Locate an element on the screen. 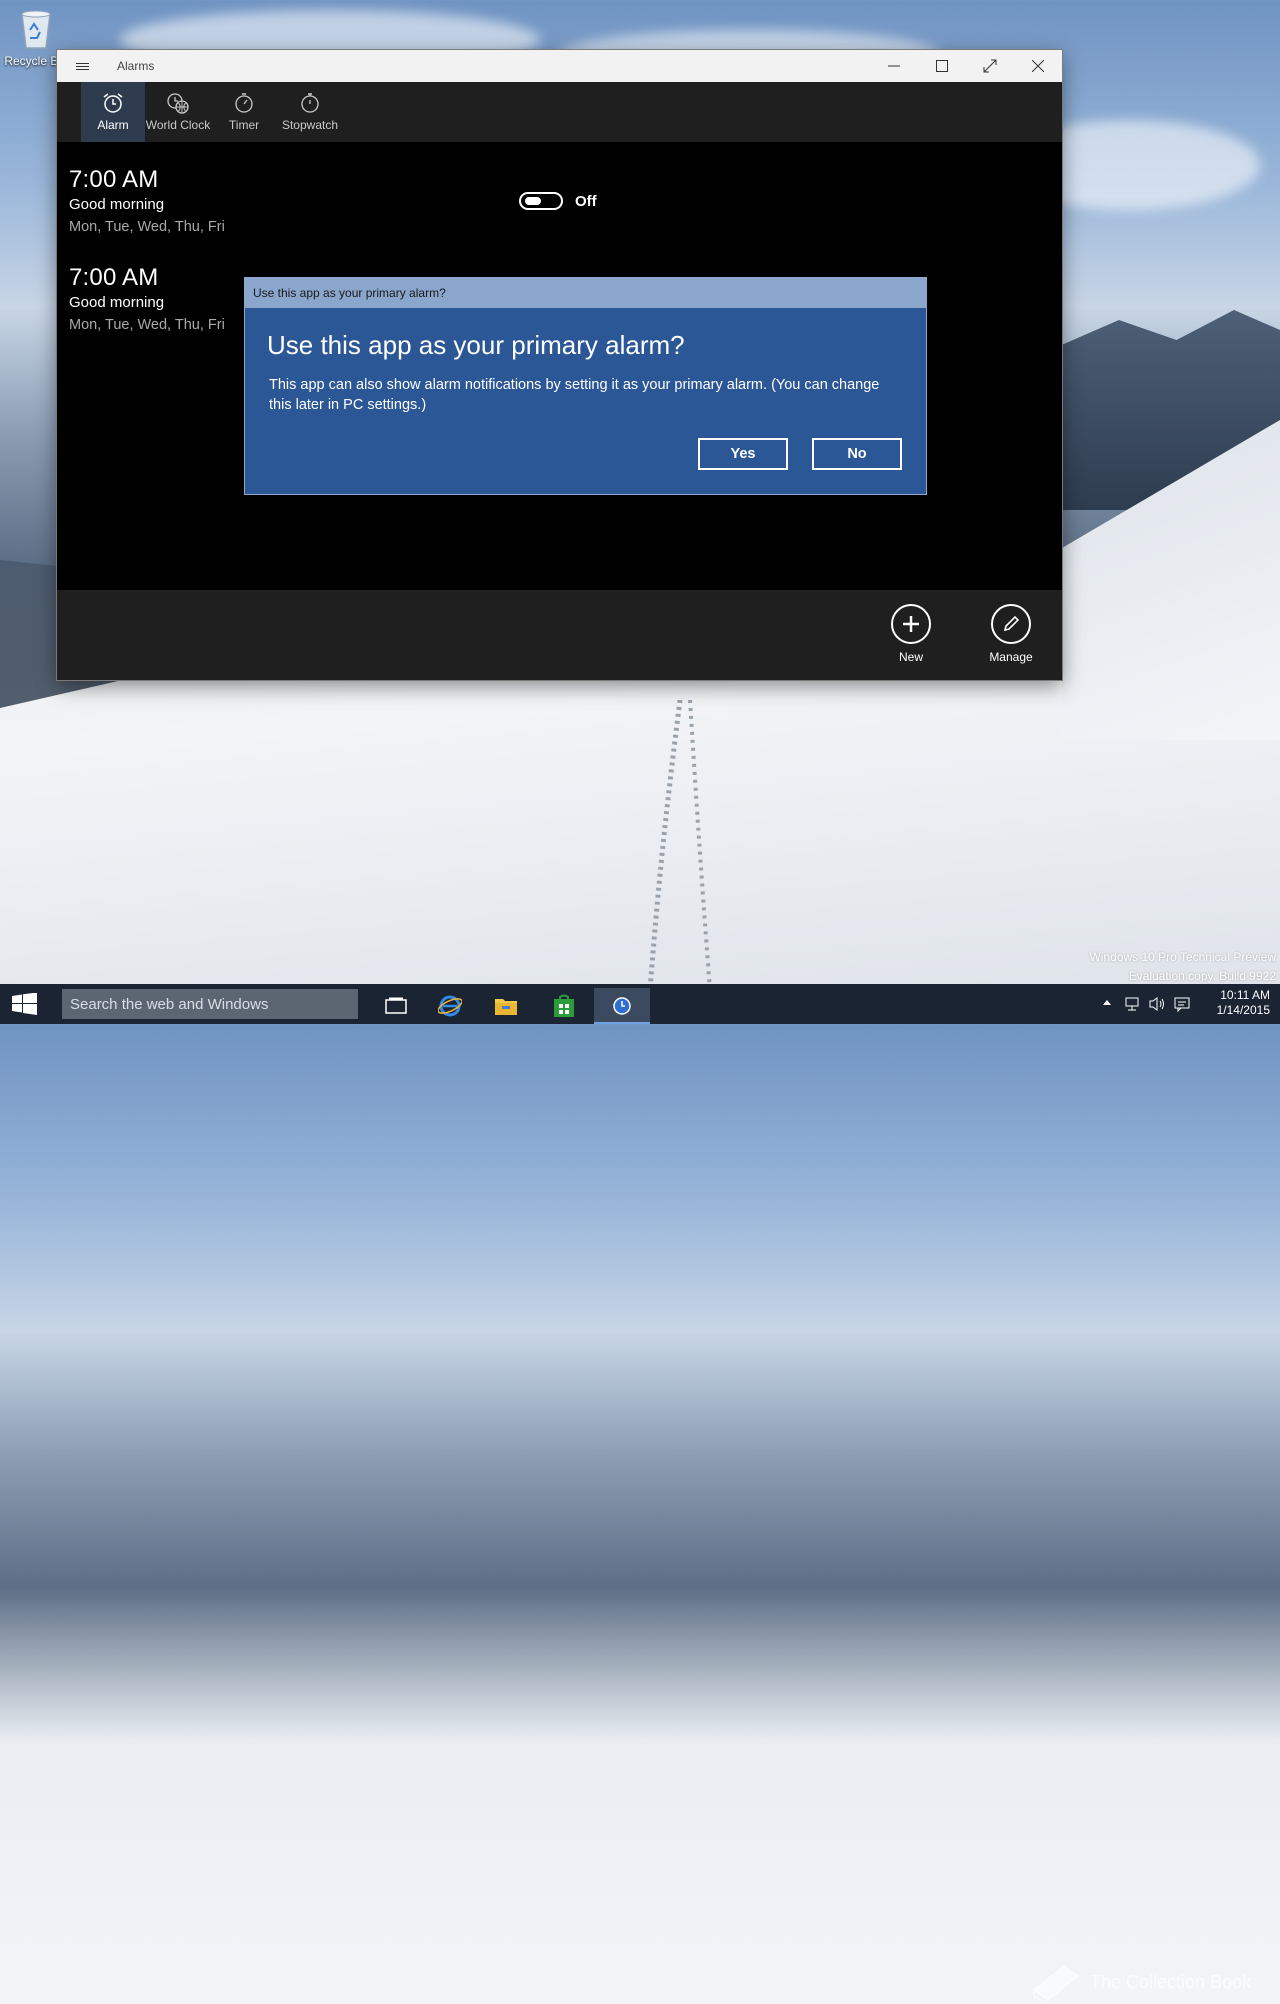 Image resolution: width=1280 pixels, height=2004 pixels. yes-button: Yes is located at coordinates (743, 454).